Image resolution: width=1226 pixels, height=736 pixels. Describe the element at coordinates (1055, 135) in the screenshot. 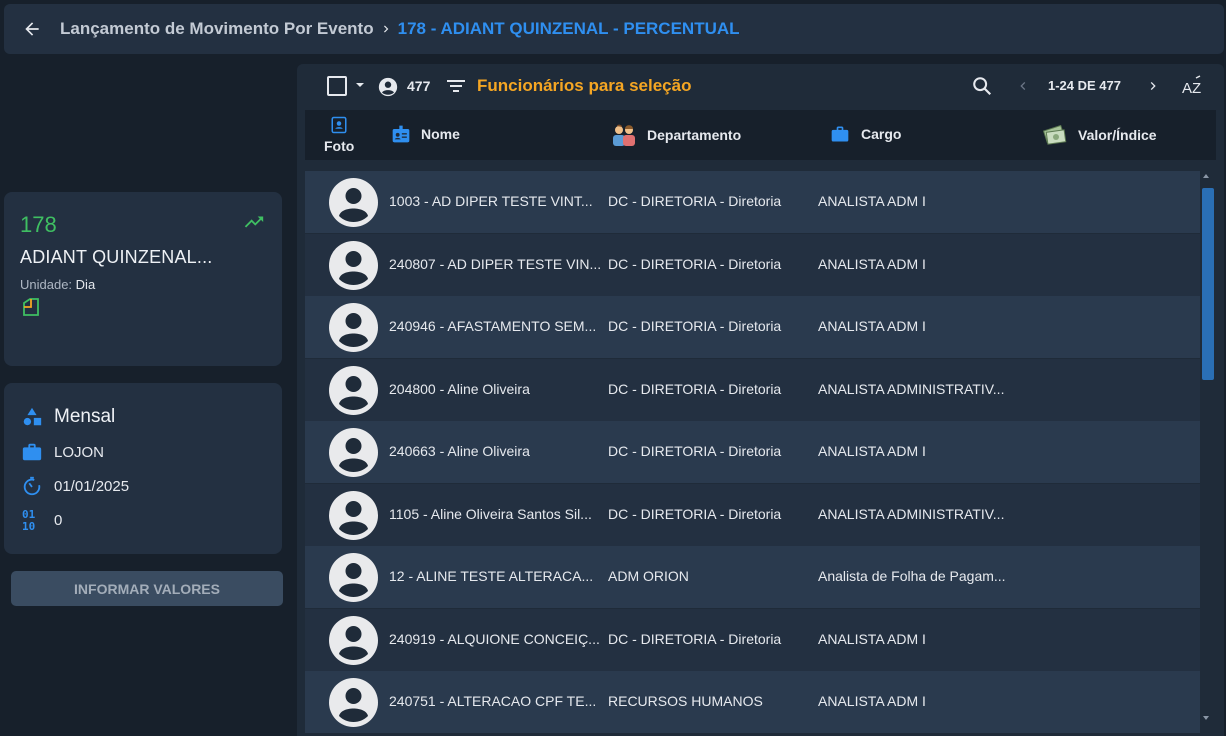

I see `money-icon` at that location.